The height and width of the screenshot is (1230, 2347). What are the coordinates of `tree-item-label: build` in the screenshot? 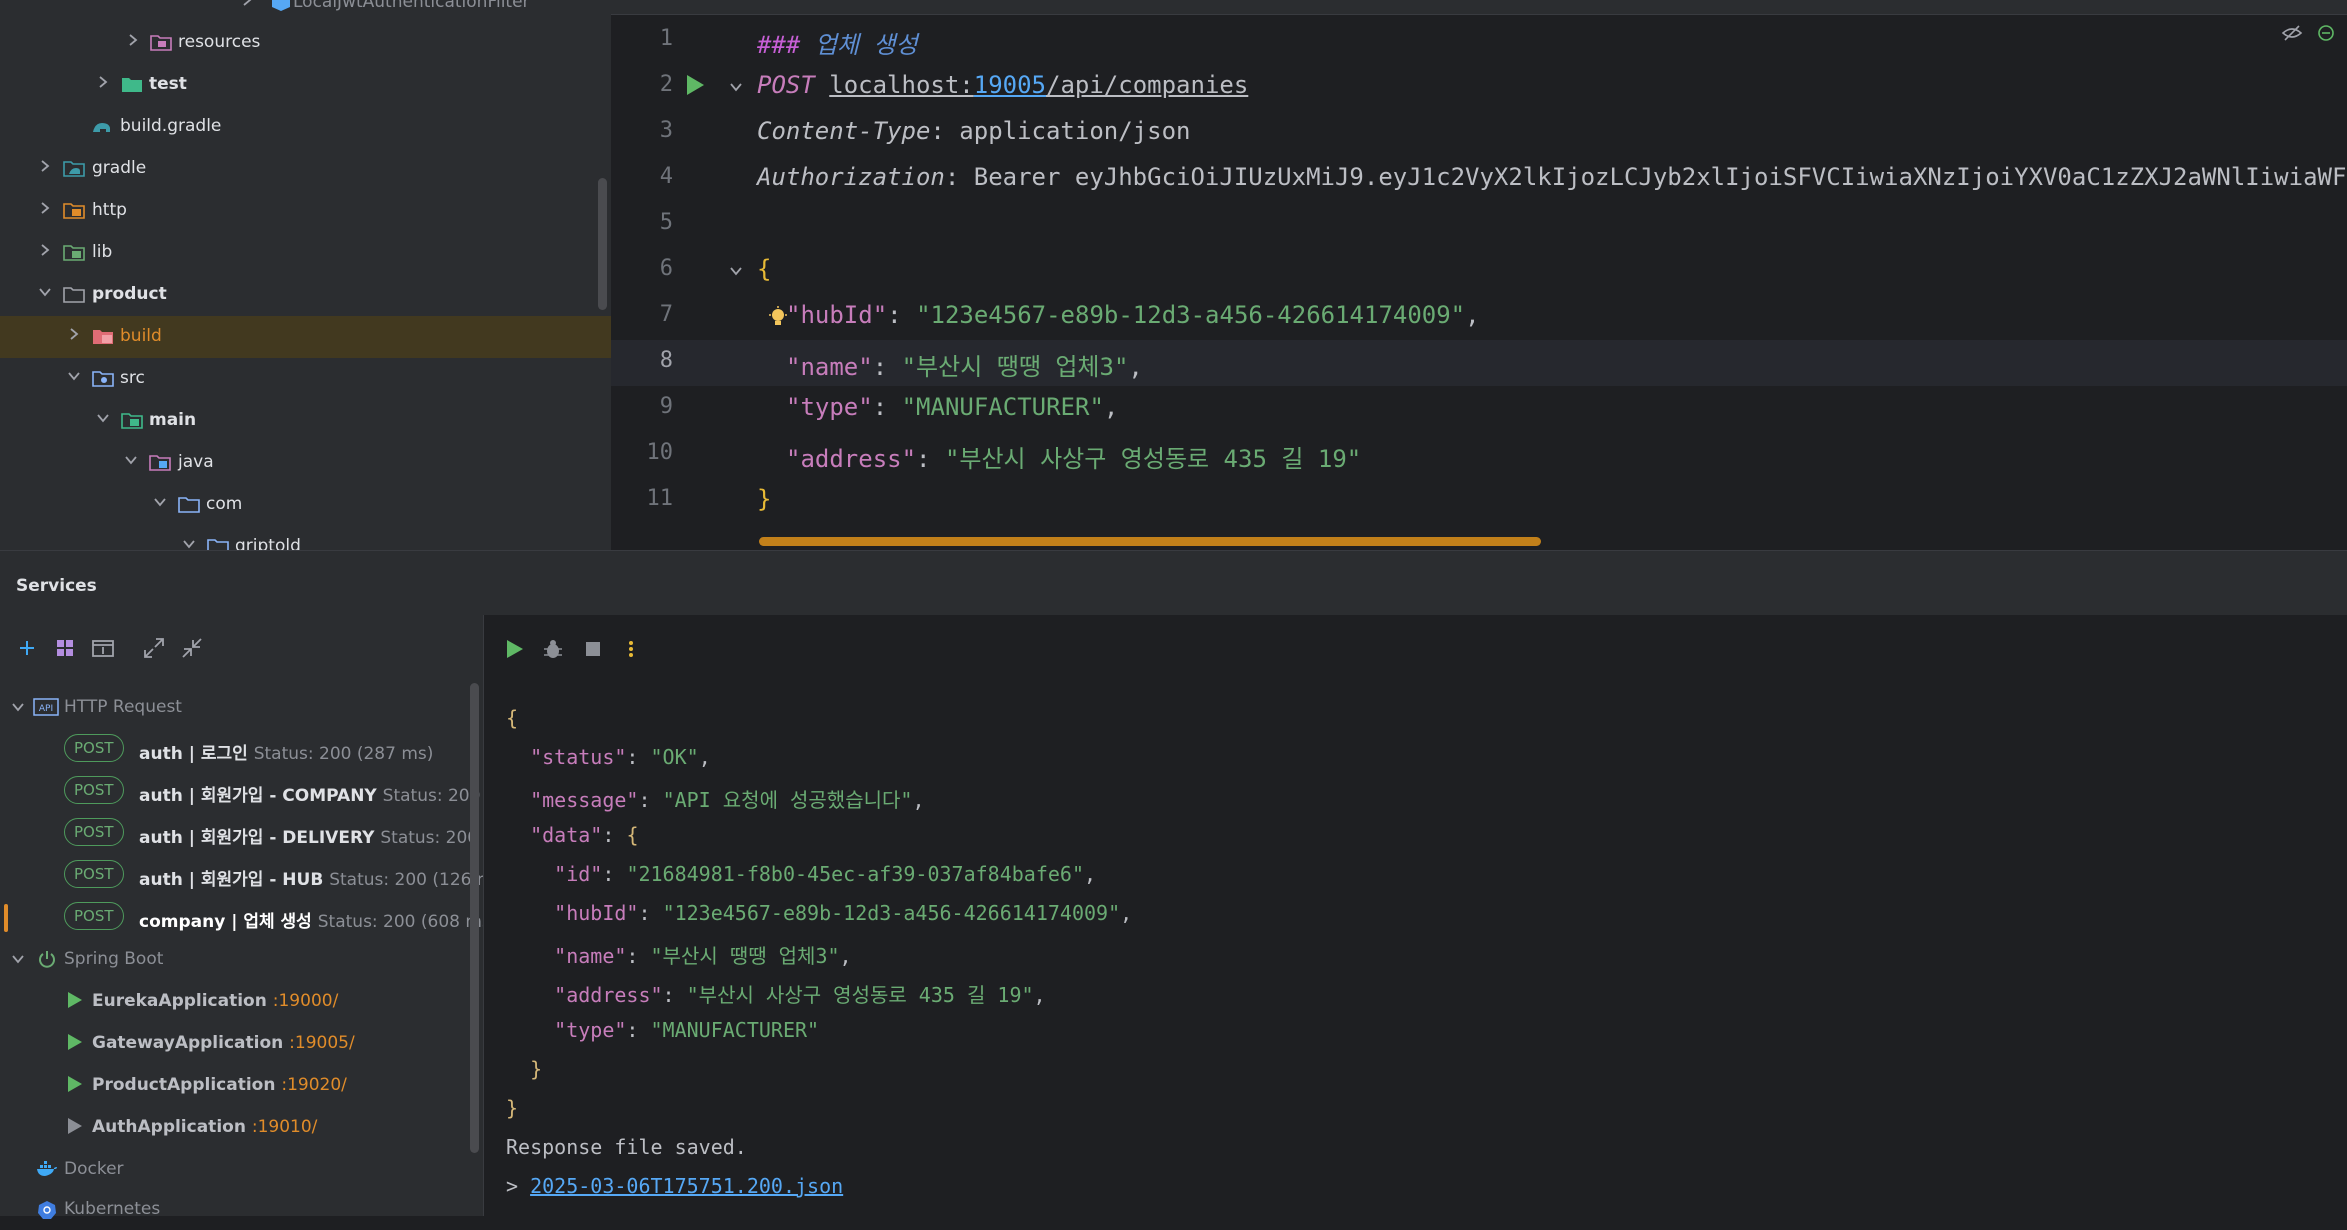 It's located at (141, 336).